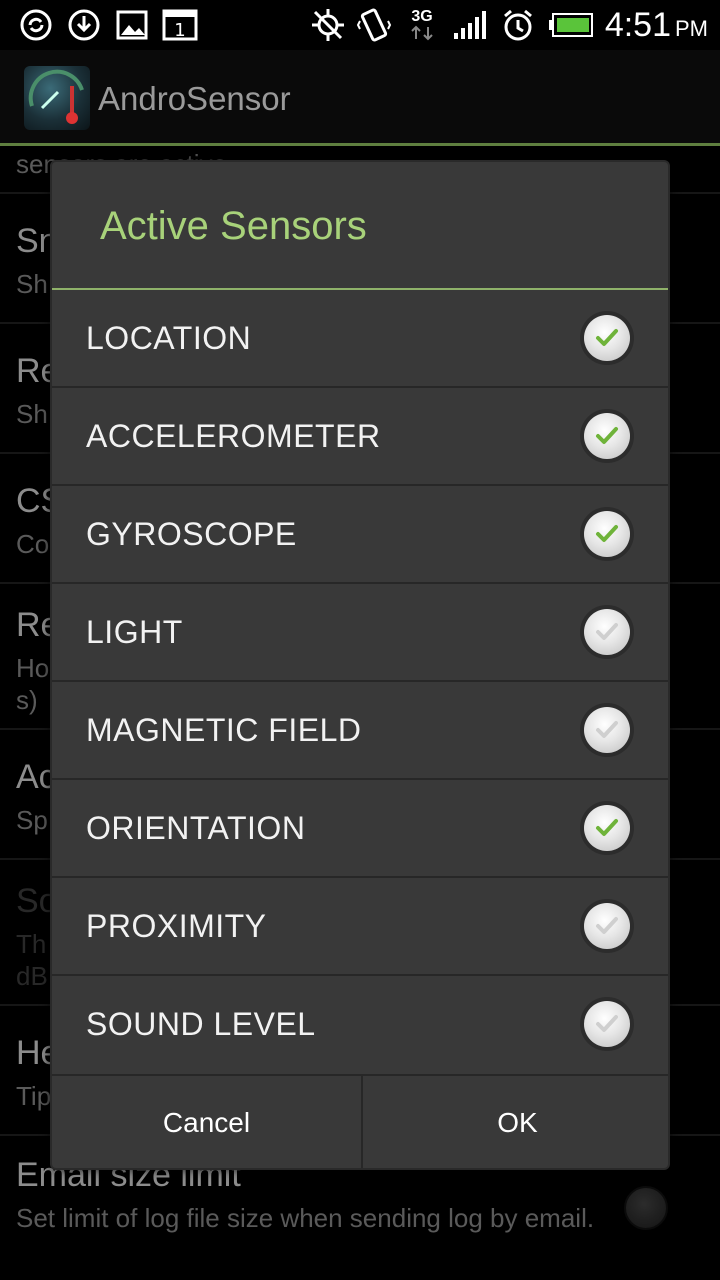 Image resolution: width=720 pixels, height=1280 pixels. Describe the element at coordinates (360, 829) in the screenshot. I see `sensor-option-row: ORIENTATION` at that location.